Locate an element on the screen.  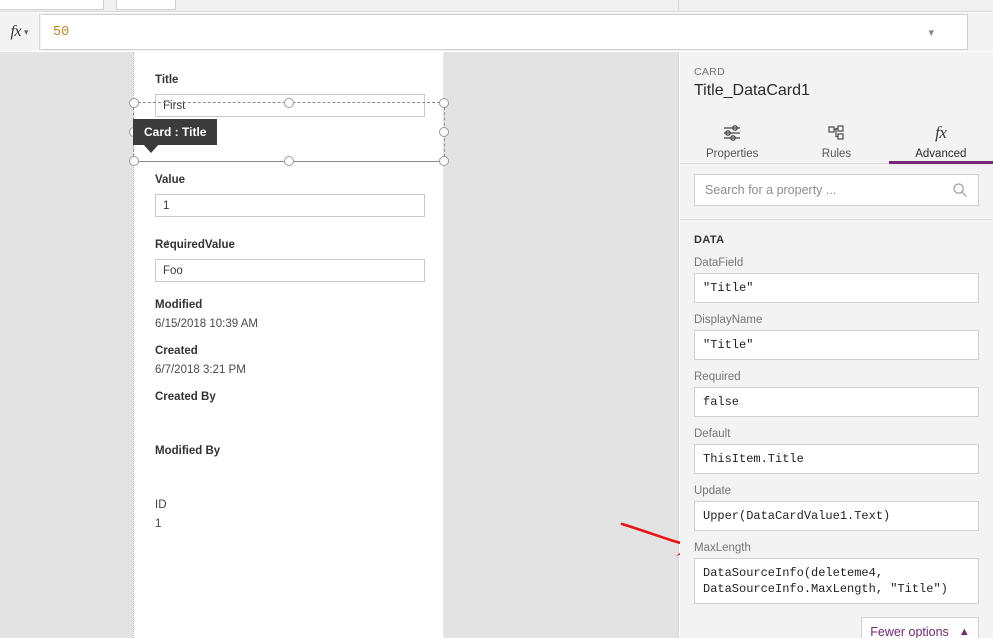
field-input: Foo is located at coordinates (290, 270).